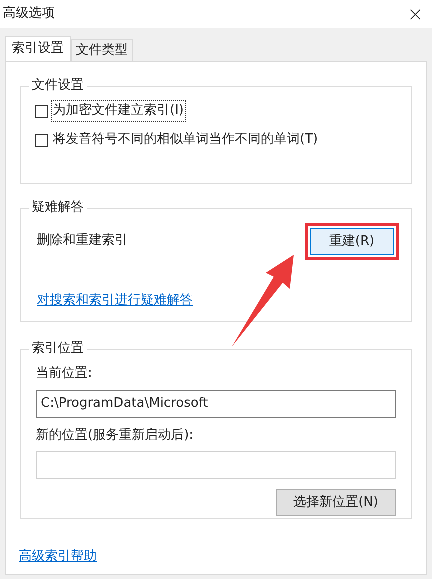 The width and height of the screenshot is (432, 579). Describe the element at coordinates (216, 404) in the screenshot. I see `current-location-field: C:\ProgramData\Microsoft` at that location.